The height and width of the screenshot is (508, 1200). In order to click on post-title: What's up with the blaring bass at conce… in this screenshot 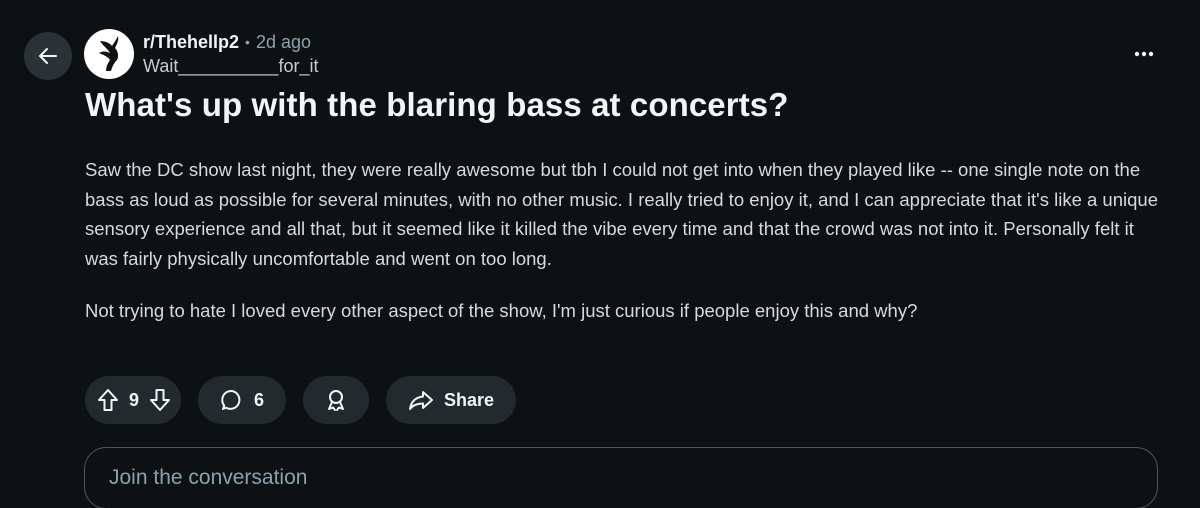, I will do `click(437, 104)`.